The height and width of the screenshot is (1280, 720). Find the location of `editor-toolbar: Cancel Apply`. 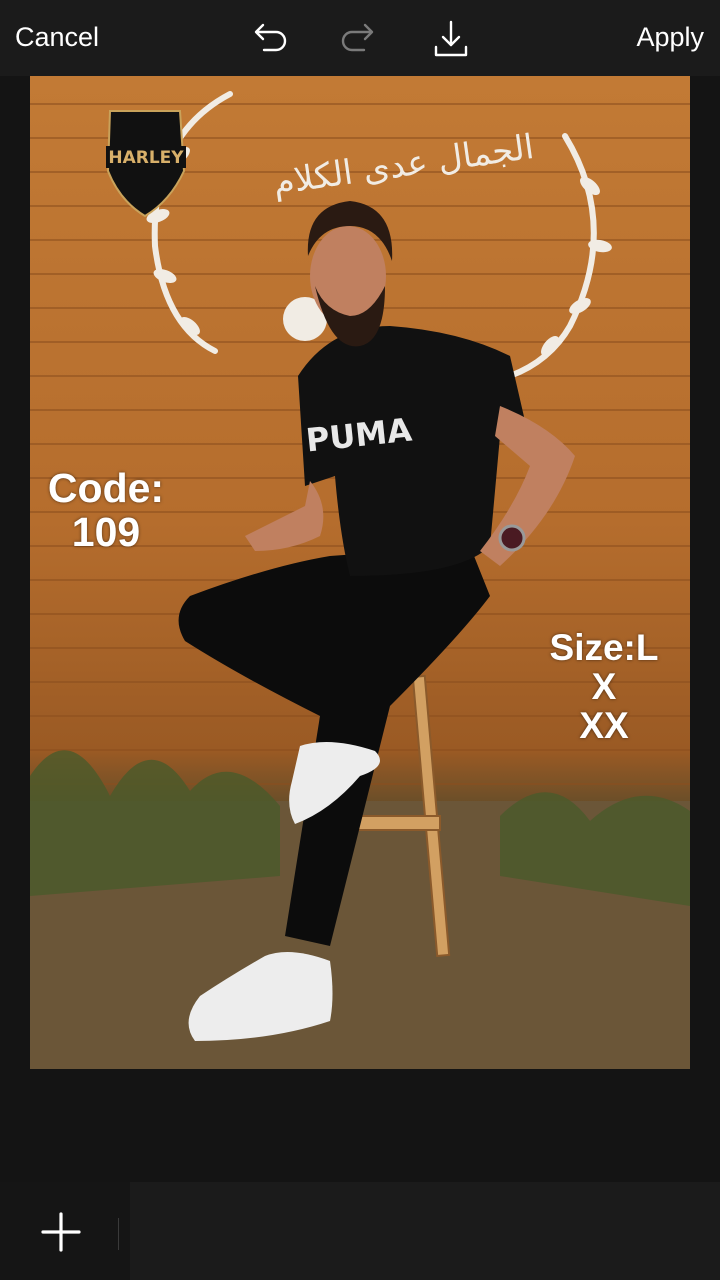

editor-toolbar: Cancel Apply is located at coordinates (360, 38).